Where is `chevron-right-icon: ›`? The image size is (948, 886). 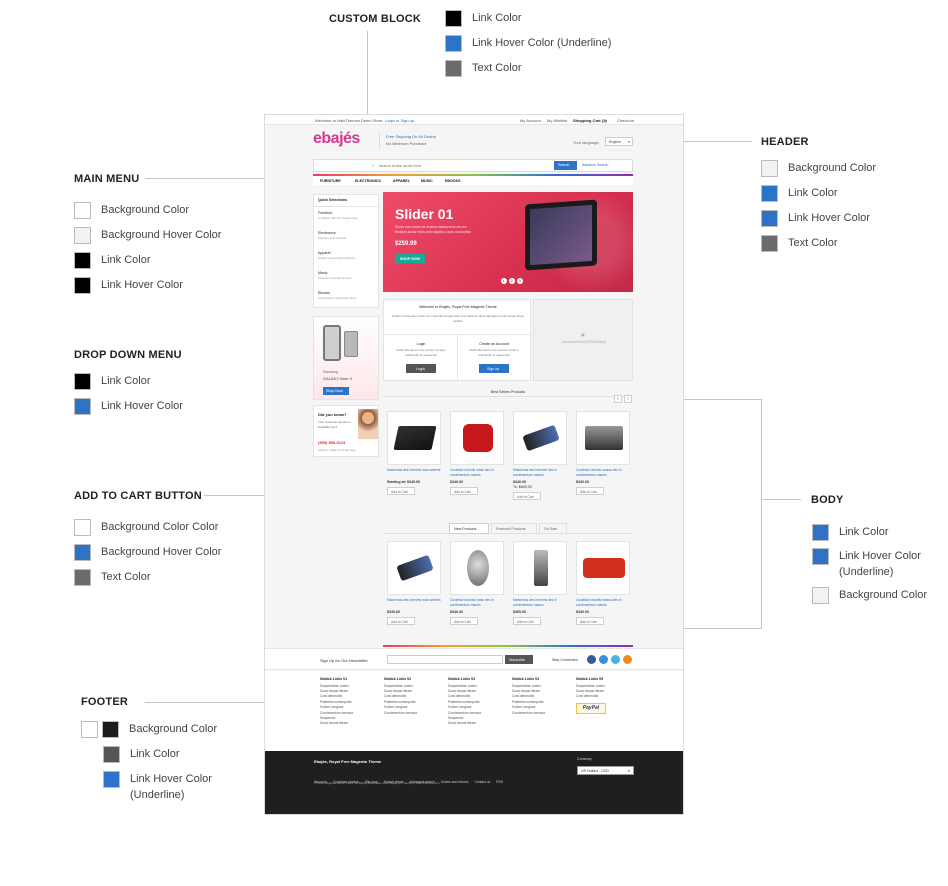 chevron-right-icon: › is located at coordinates (628, 399).